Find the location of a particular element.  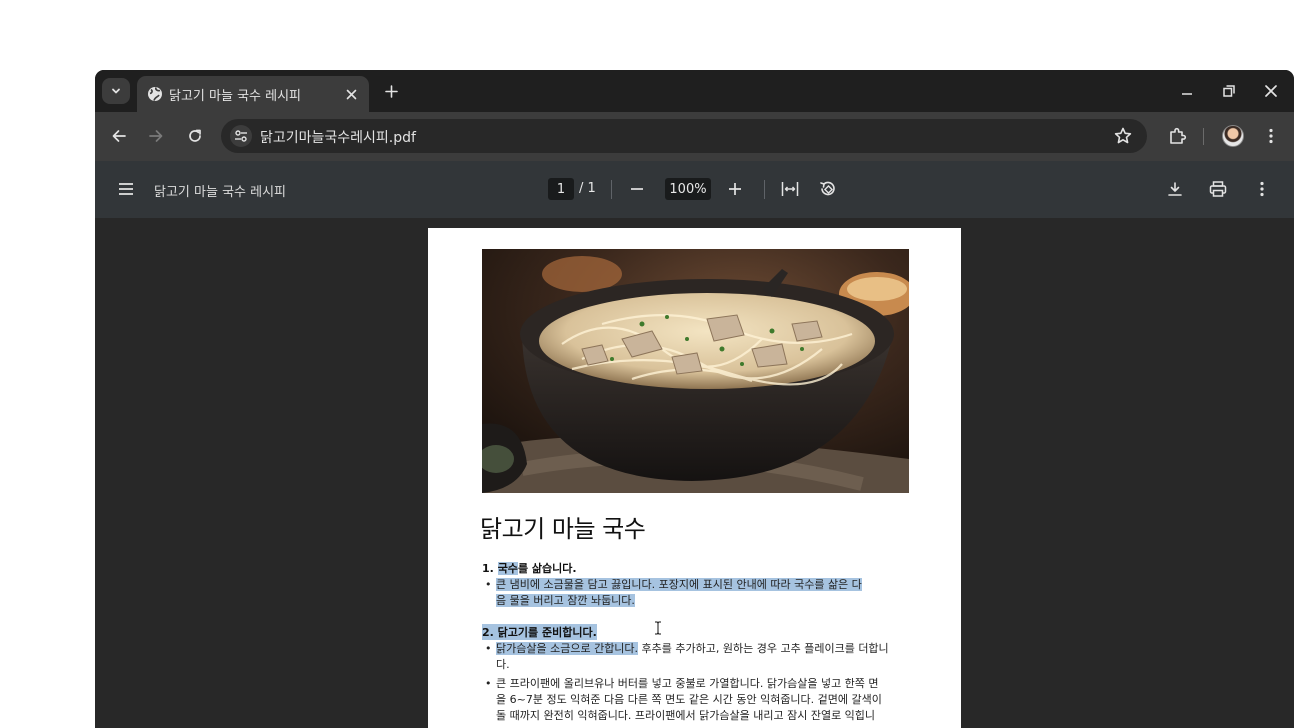

rotate-button is located at coordinates (828, 189).